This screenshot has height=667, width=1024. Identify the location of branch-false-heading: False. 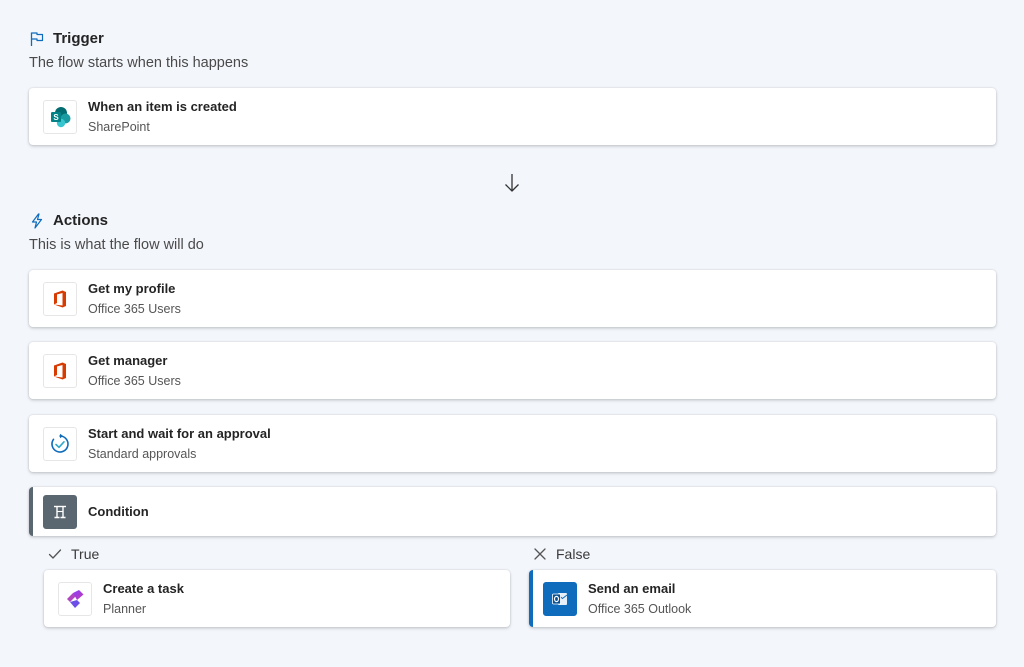
(561, 554).